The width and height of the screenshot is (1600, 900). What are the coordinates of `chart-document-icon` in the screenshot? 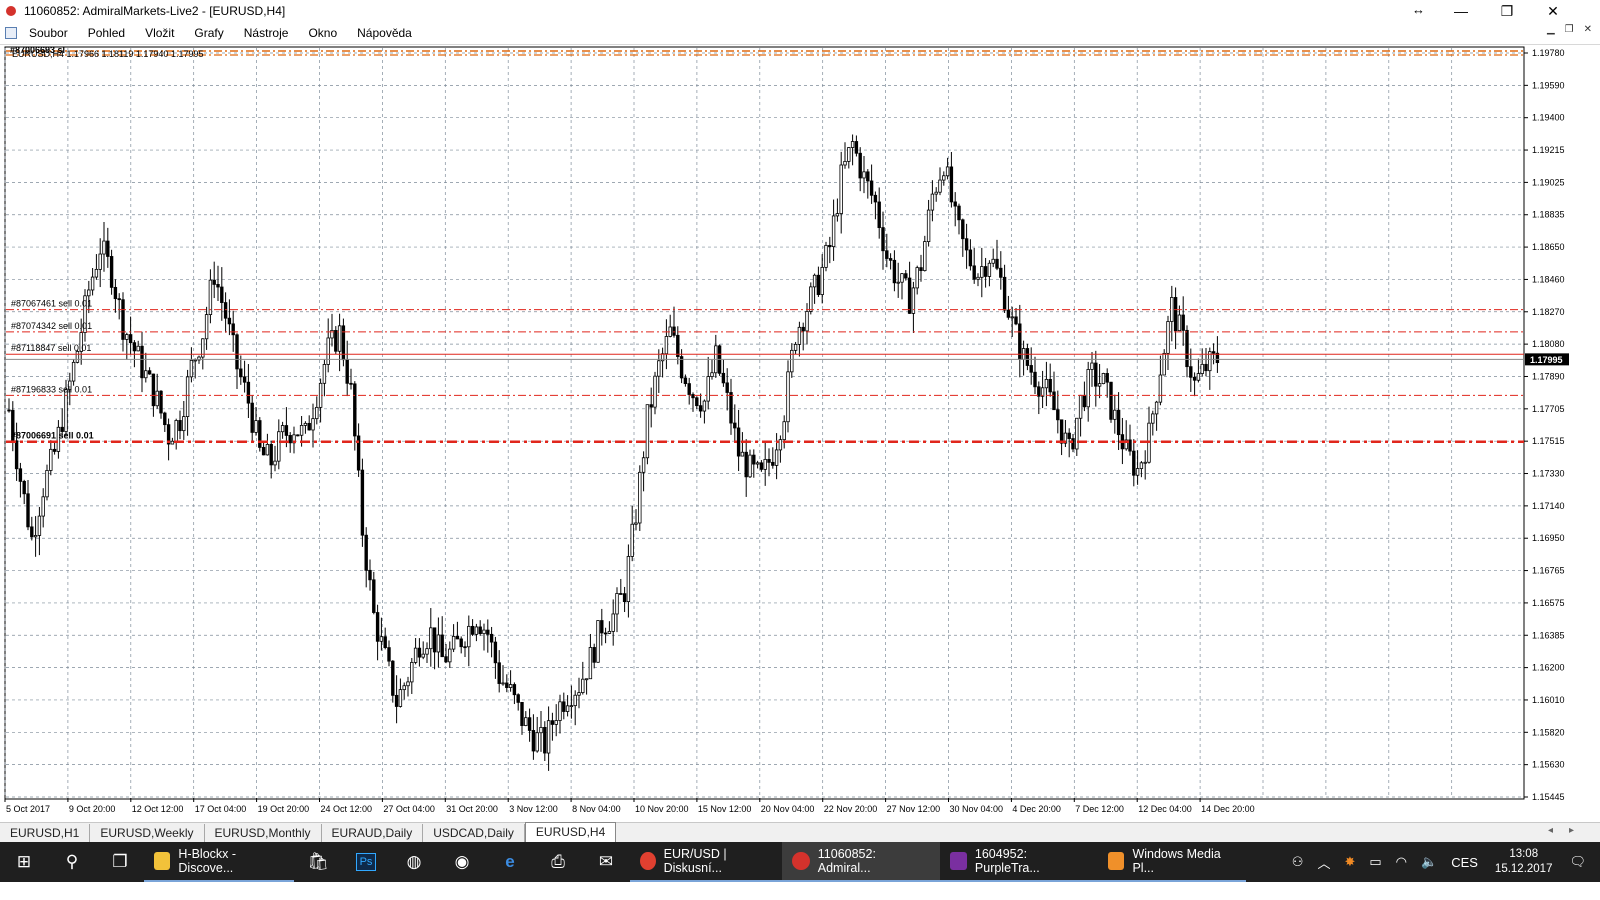 It's located at (11, 33).